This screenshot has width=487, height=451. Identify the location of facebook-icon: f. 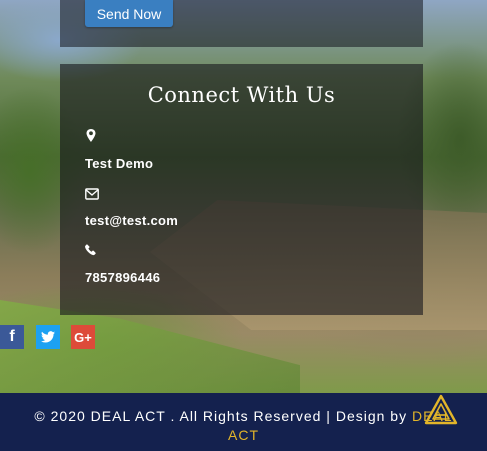
(12, 336).